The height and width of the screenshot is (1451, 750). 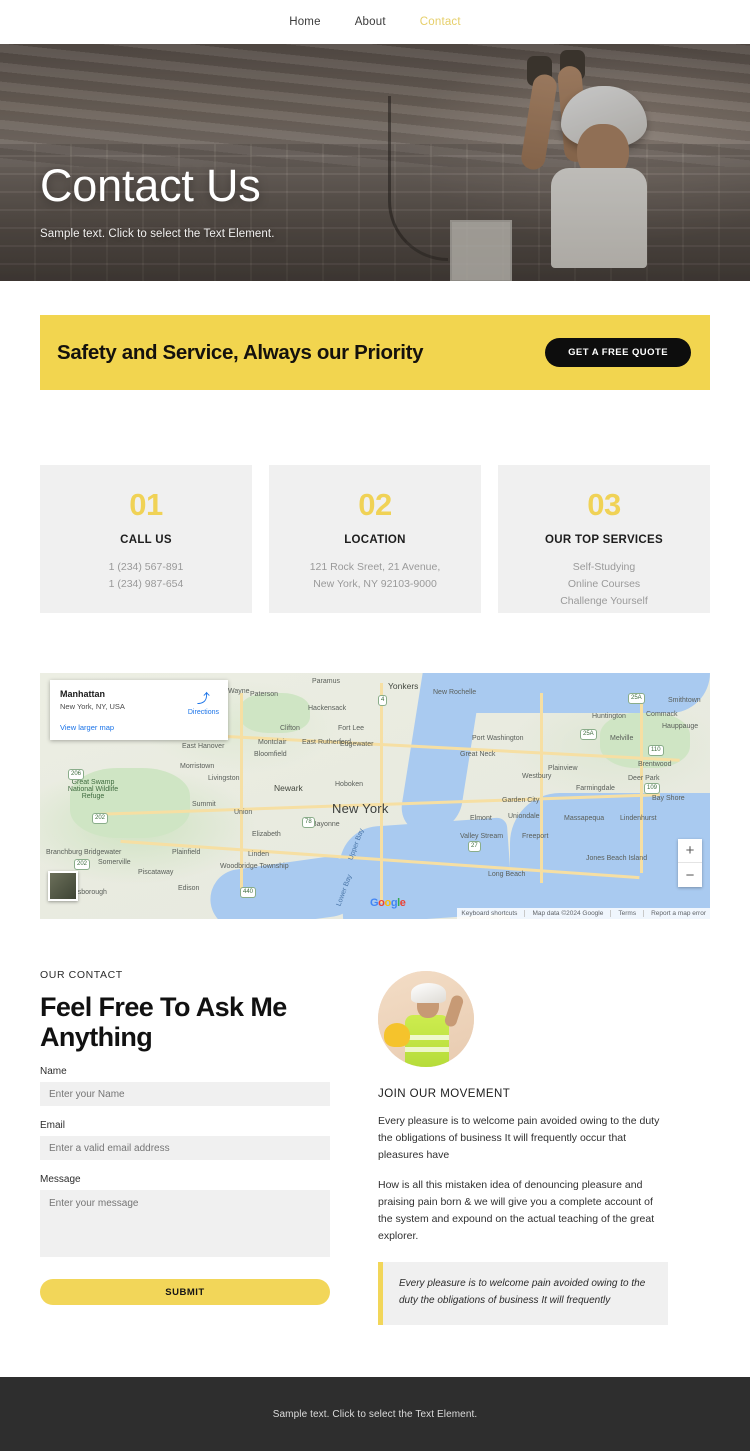 I want to click on main-navigation: Home About Contact, so click(x=375, y=22).